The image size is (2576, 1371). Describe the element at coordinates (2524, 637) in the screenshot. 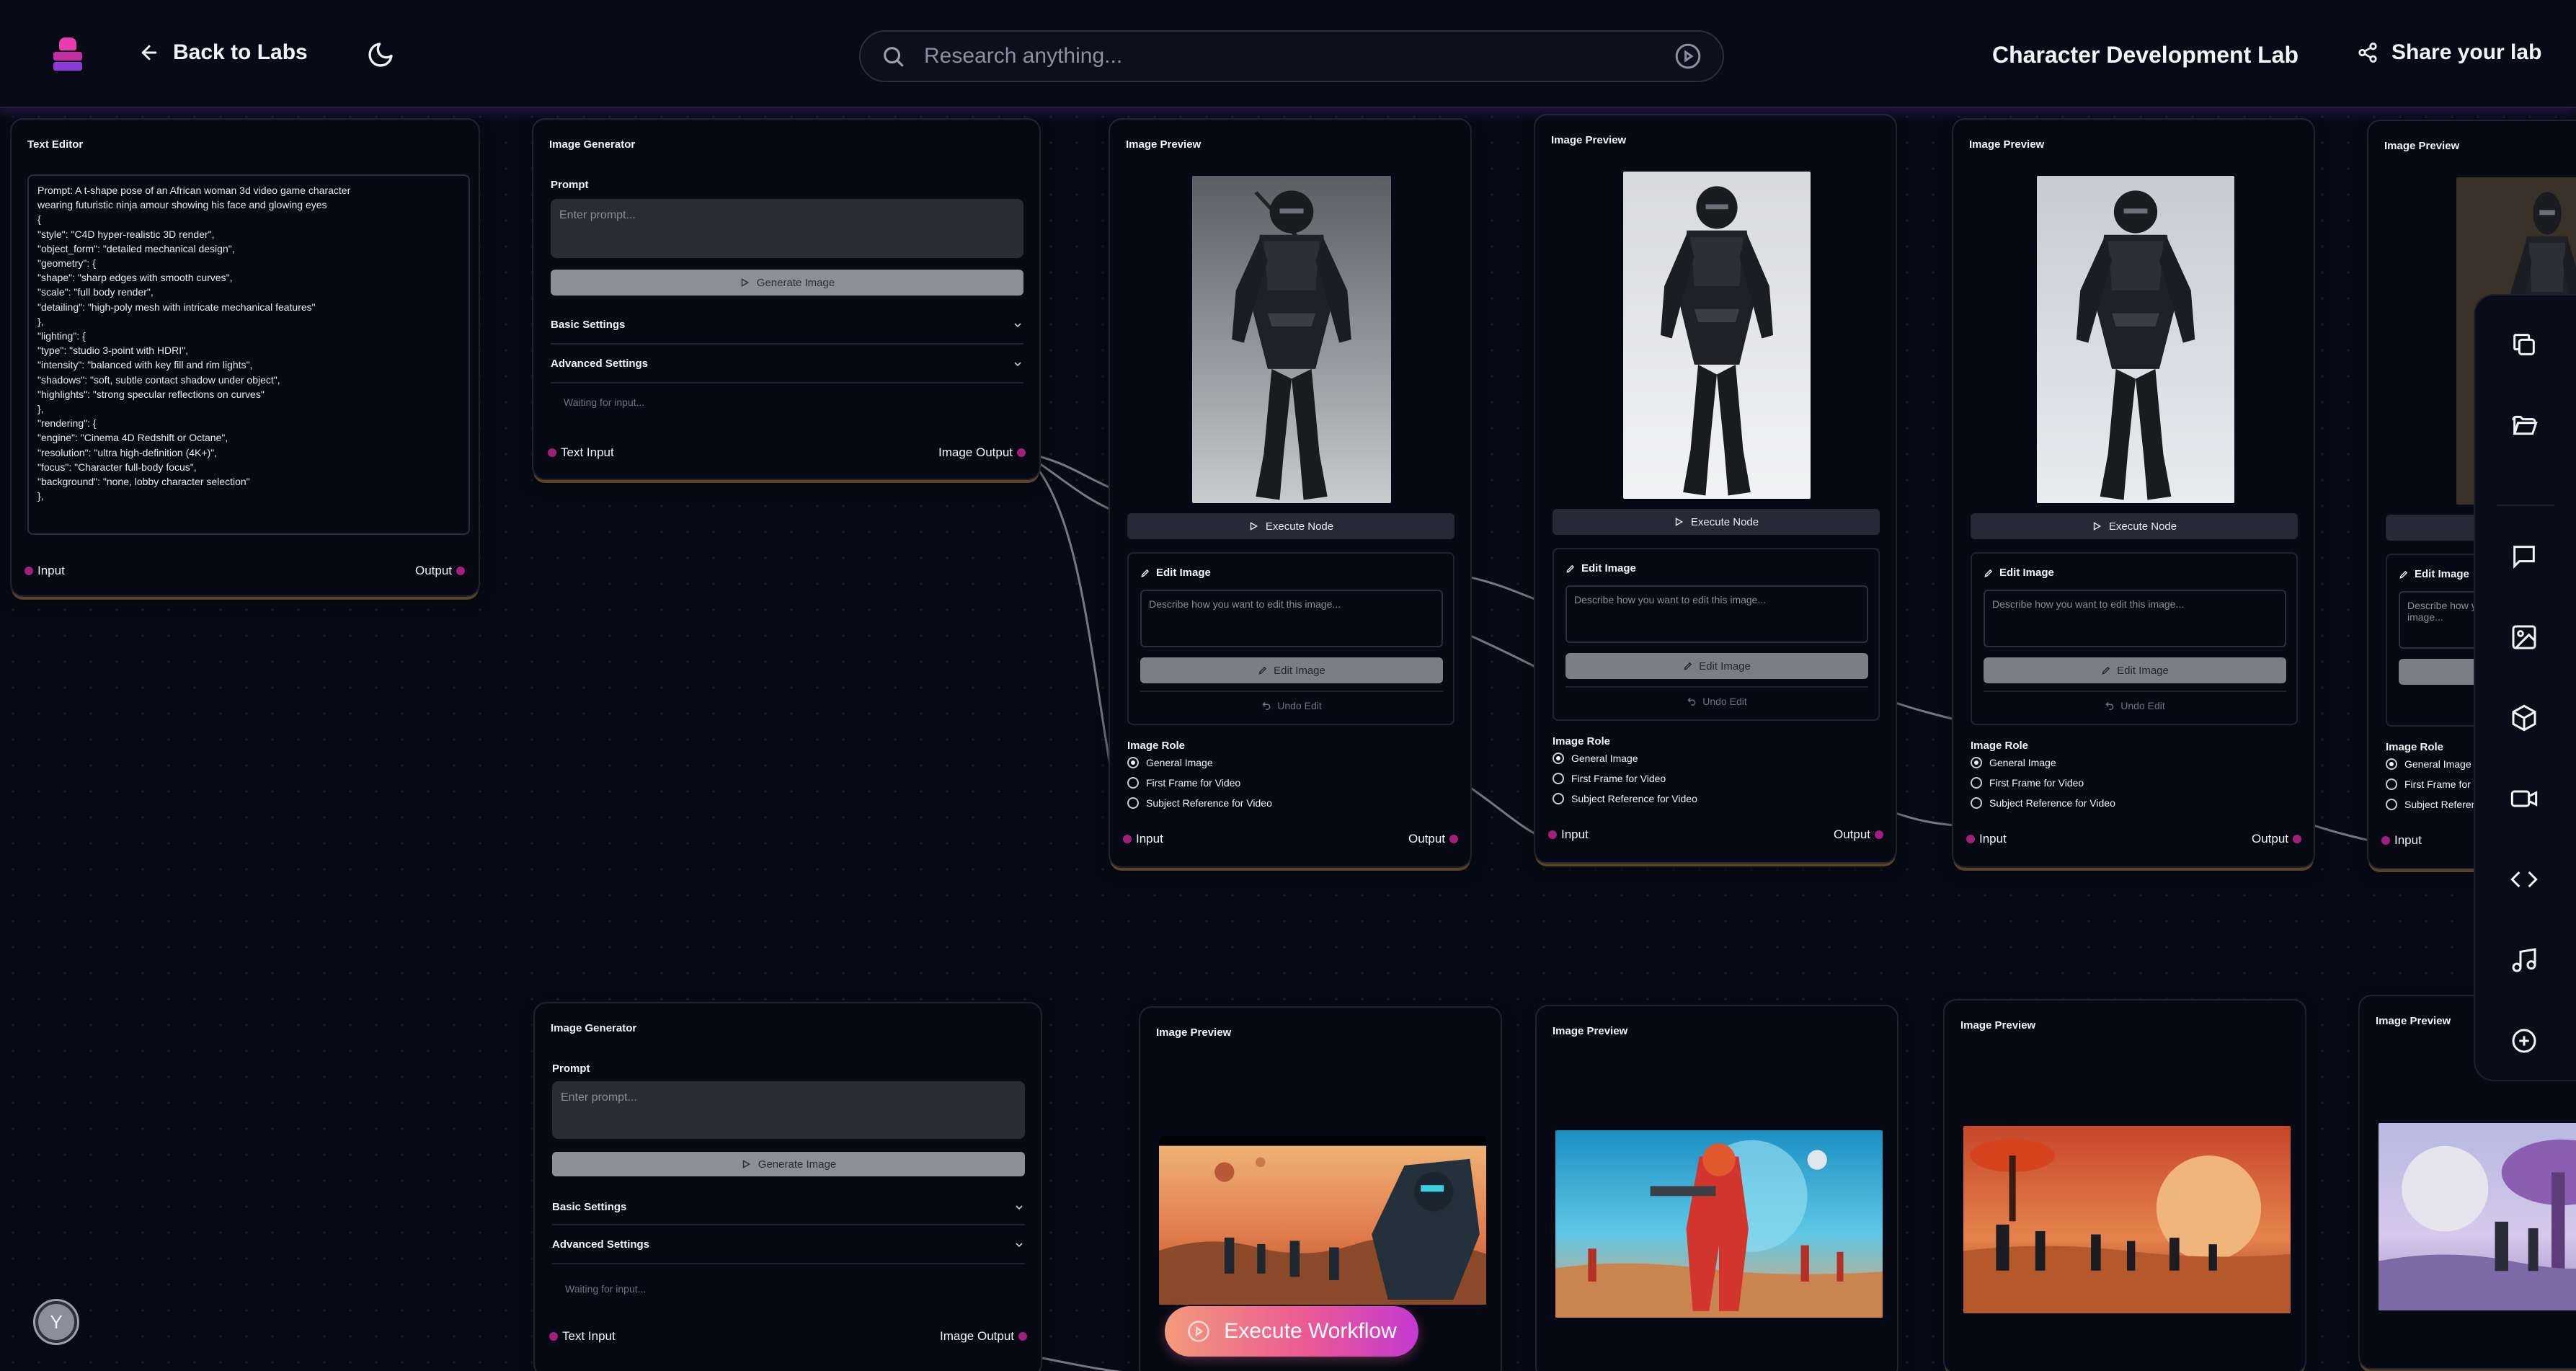

I see `image-icon` at that location.